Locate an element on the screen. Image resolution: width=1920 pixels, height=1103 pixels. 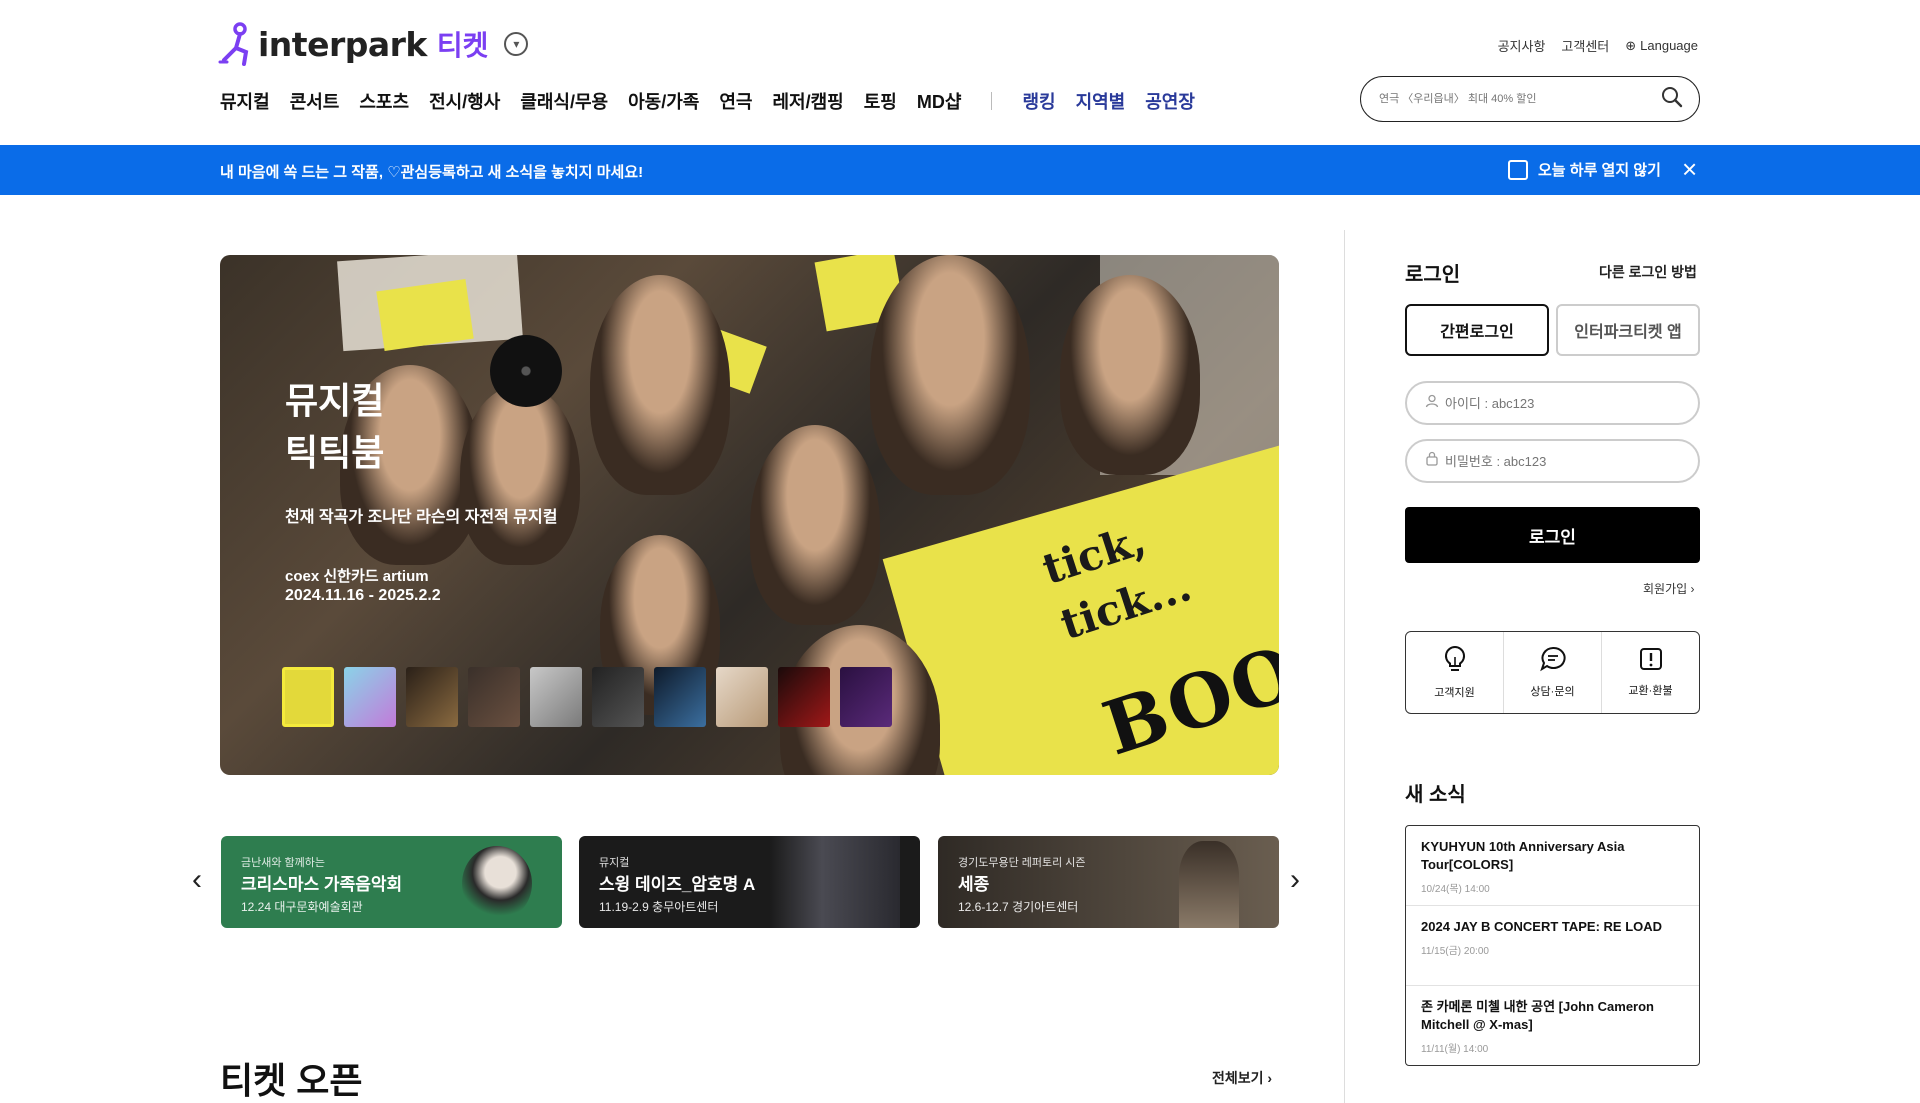
help-menu: 고객지원 상담·문의 교환·환불 is located at coordinates (1552, 672).